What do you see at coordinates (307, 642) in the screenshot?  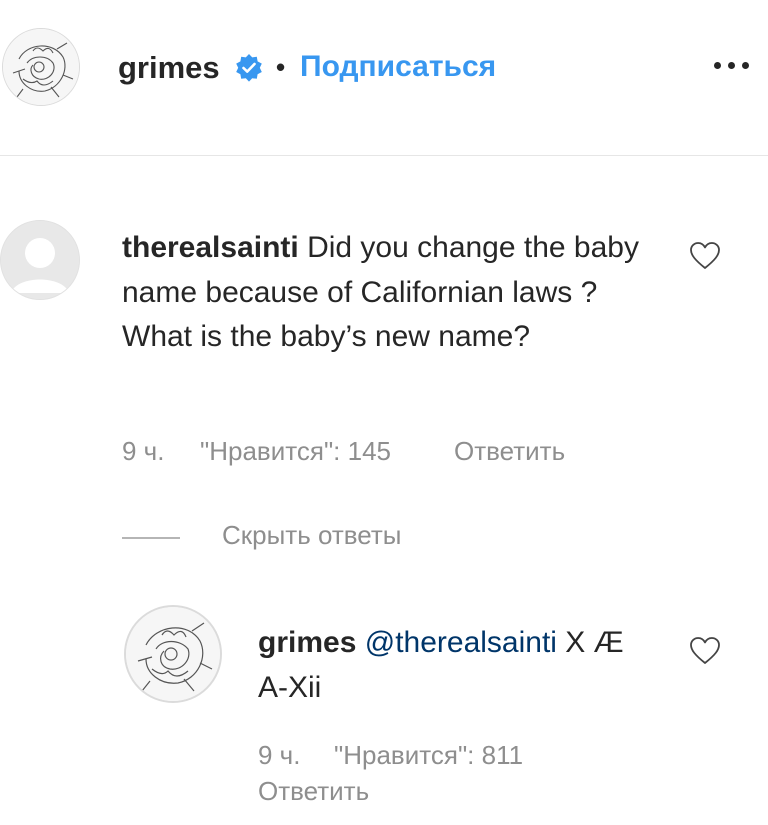 I see `reply-username: grimes` at bounding box center [307, 642].